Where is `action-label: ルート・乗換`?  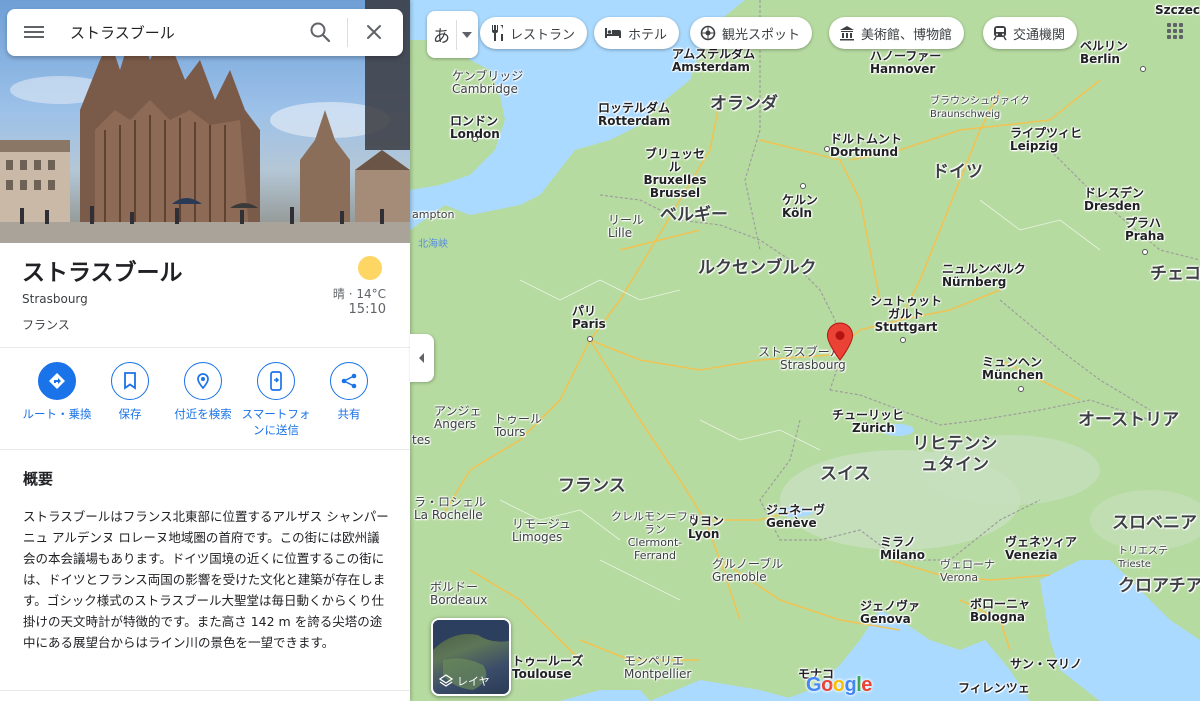 action-label: ルート・乗換 is located at coordinates (57, 414).